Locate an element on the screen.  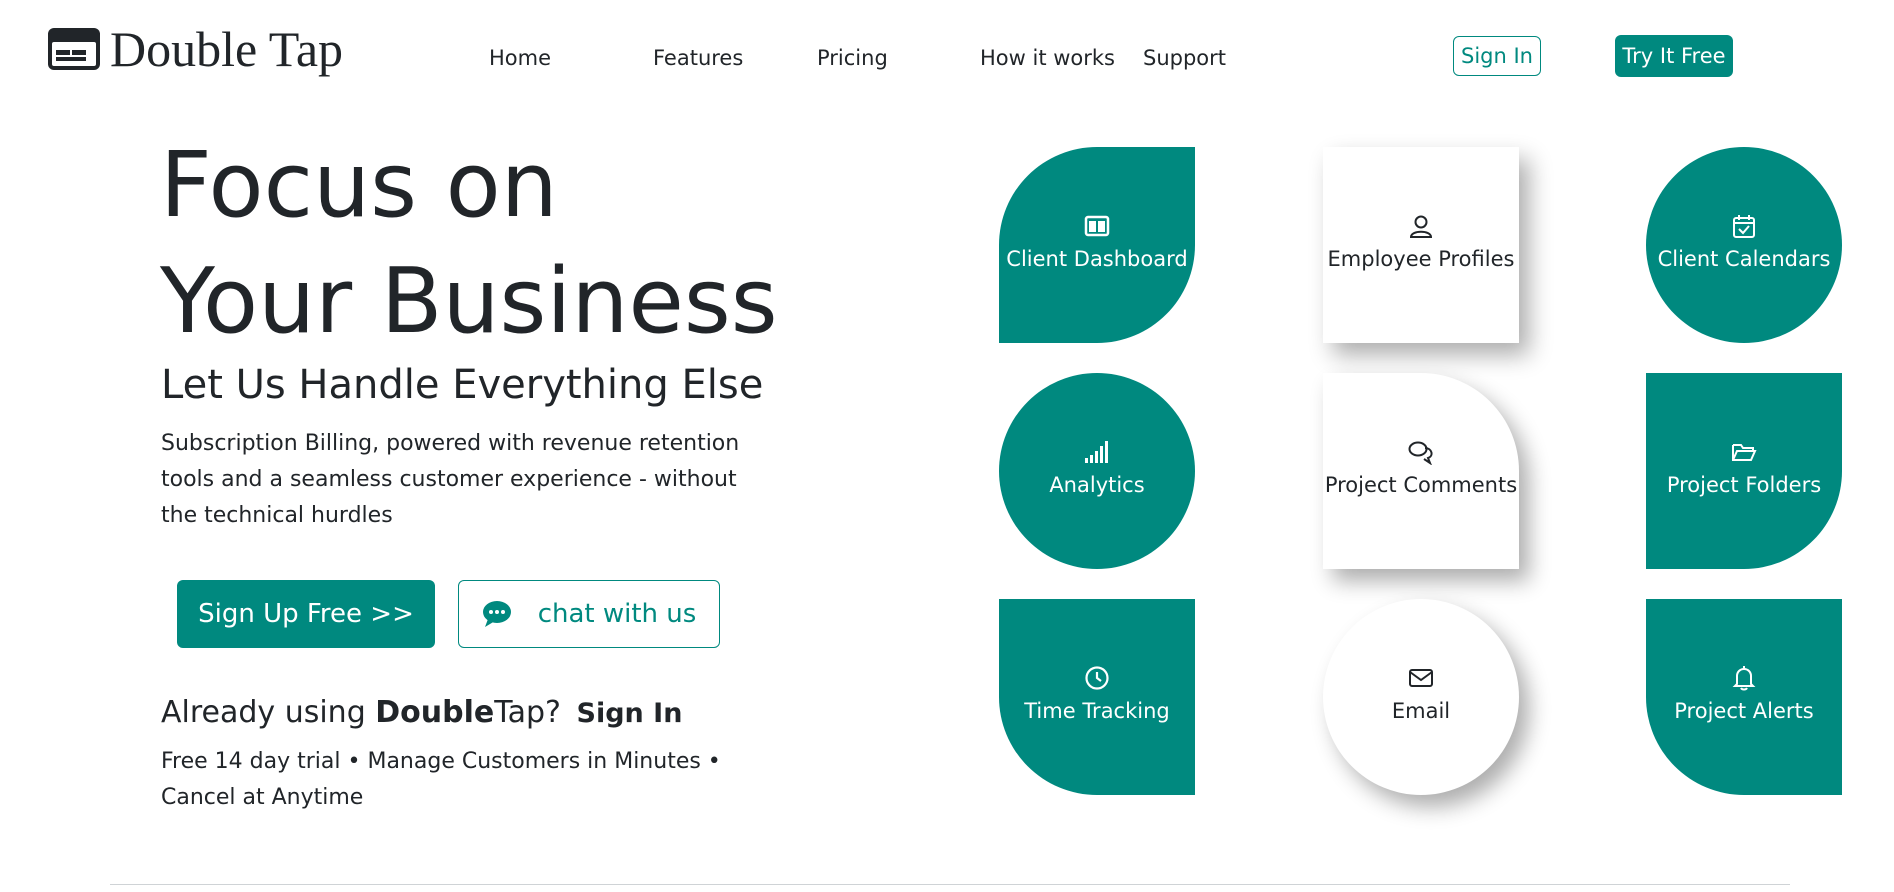
feature-project-alerts: Project Alerts is located at coordinates (1744, 697).